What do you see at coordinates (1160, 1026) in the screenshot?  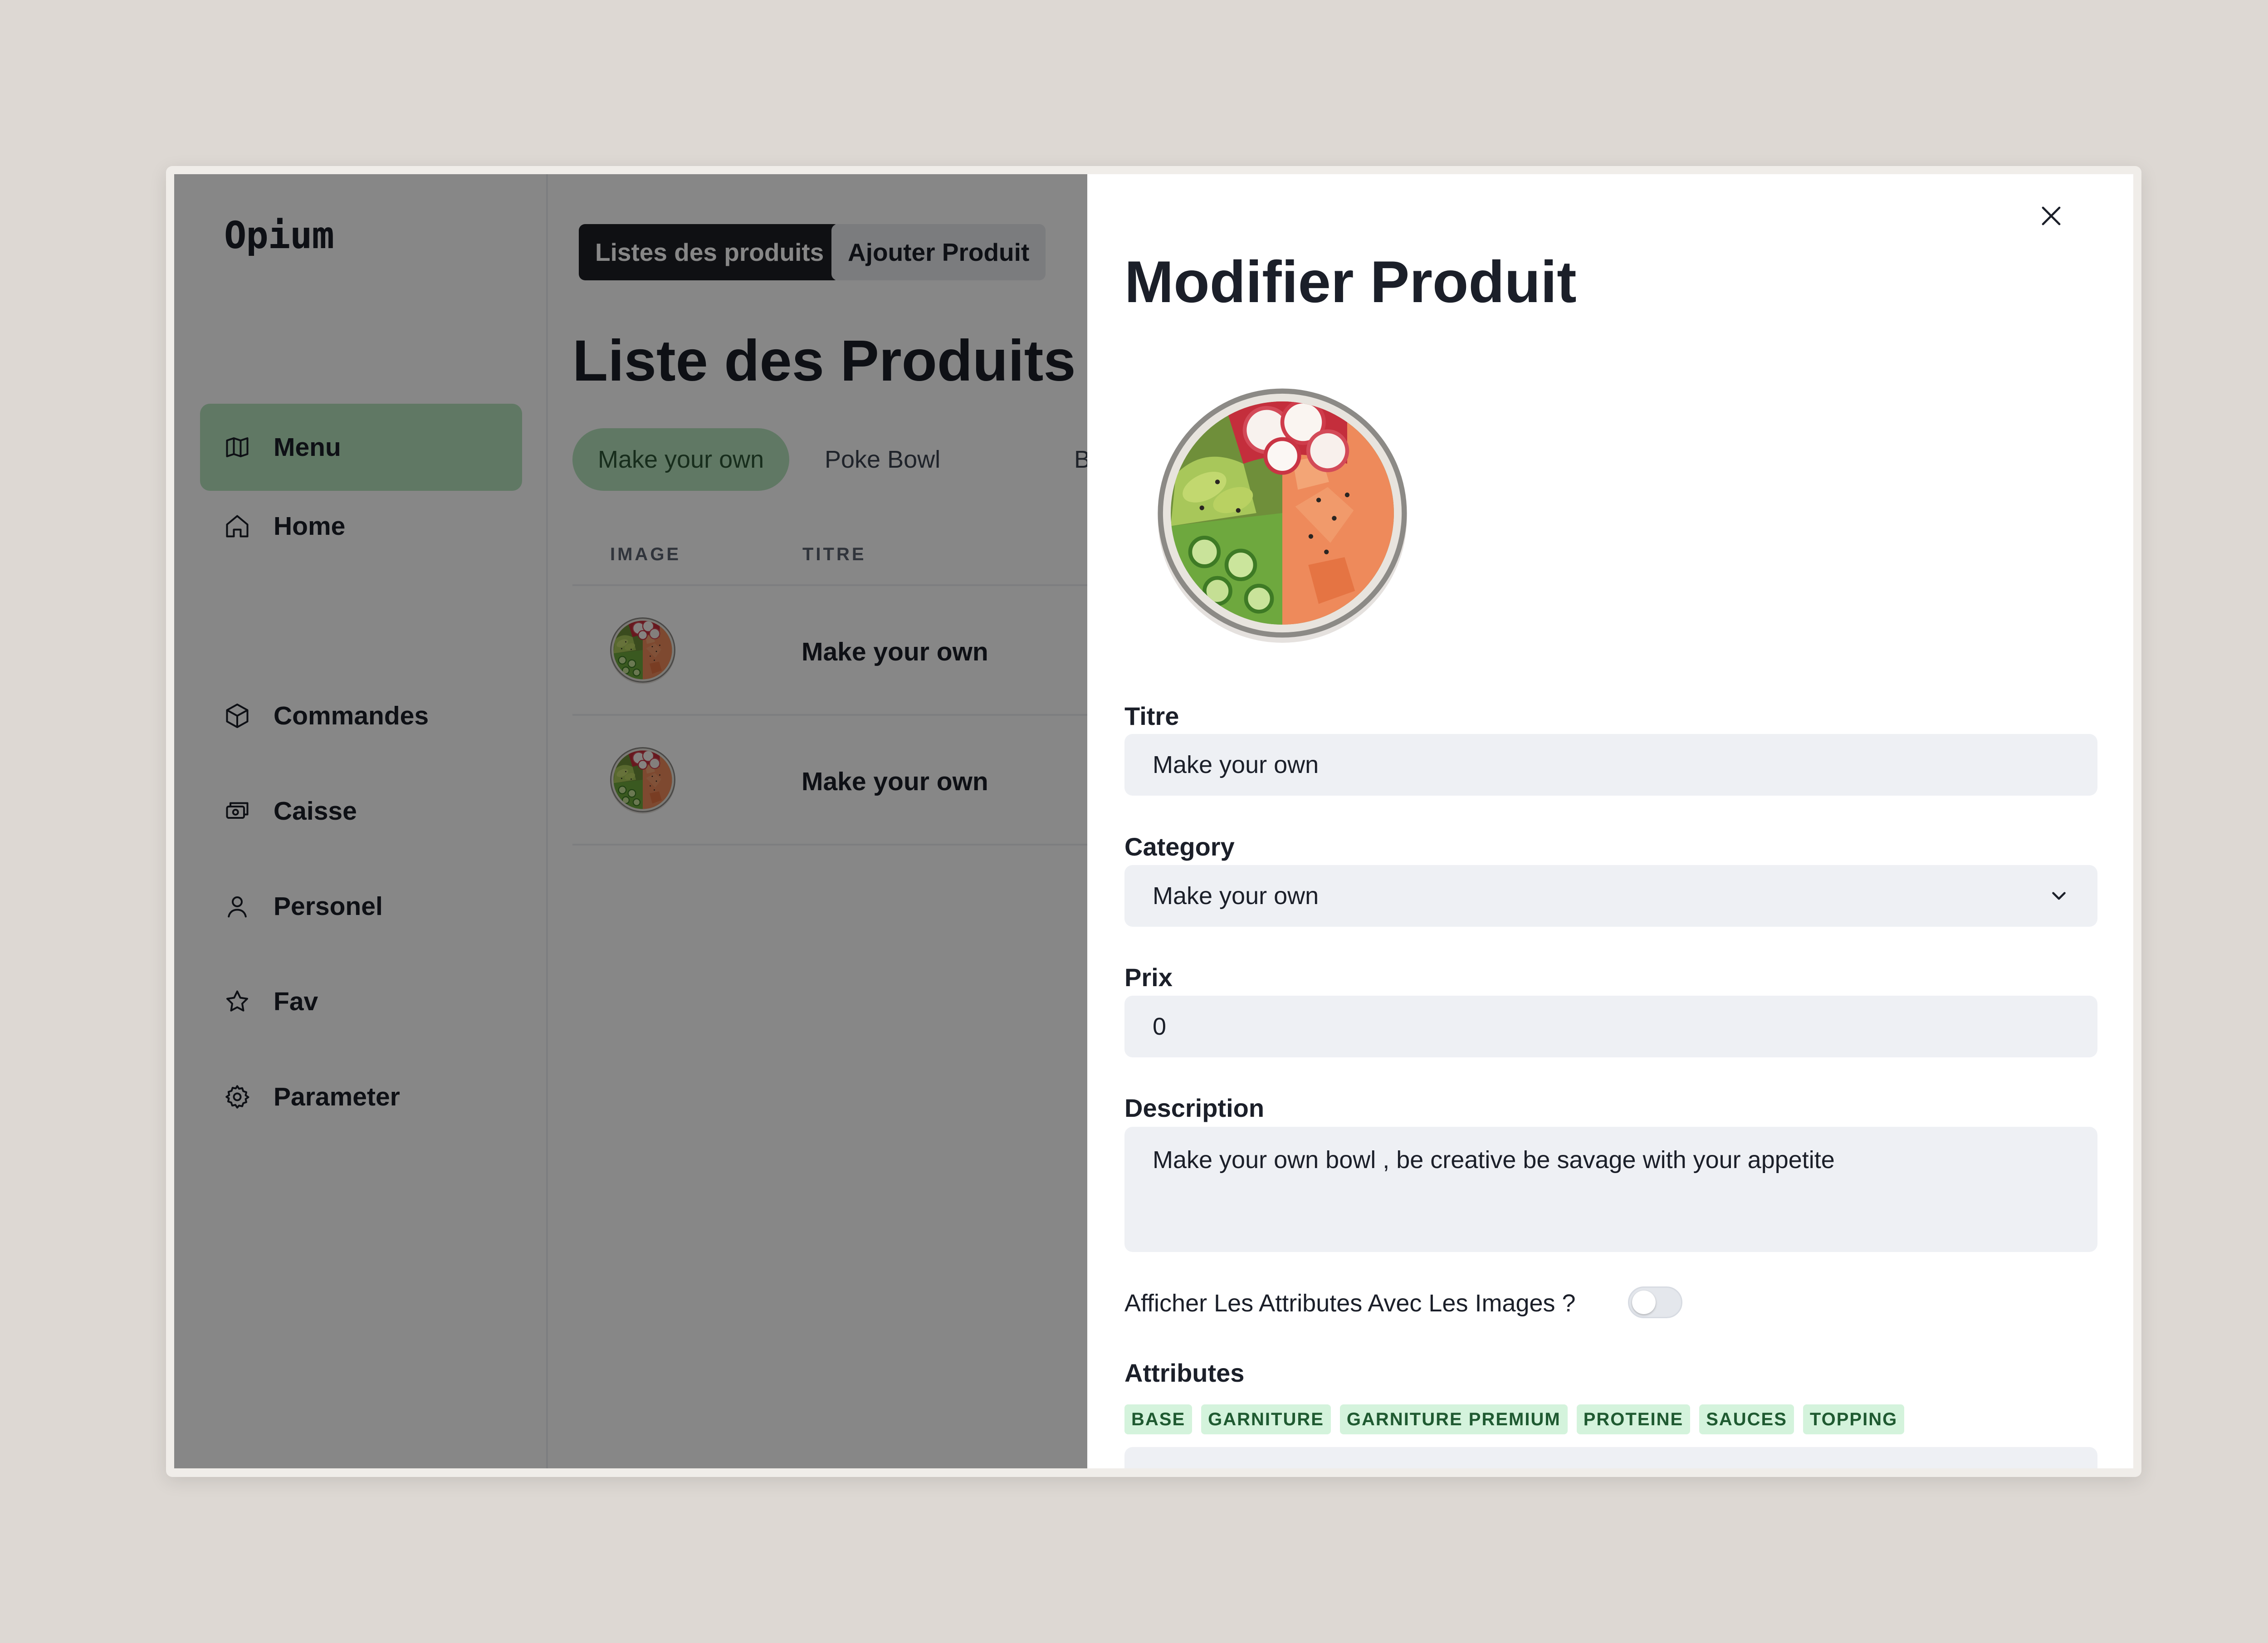 I see `prix-value: 0` at bounding box center [1160, 1026].